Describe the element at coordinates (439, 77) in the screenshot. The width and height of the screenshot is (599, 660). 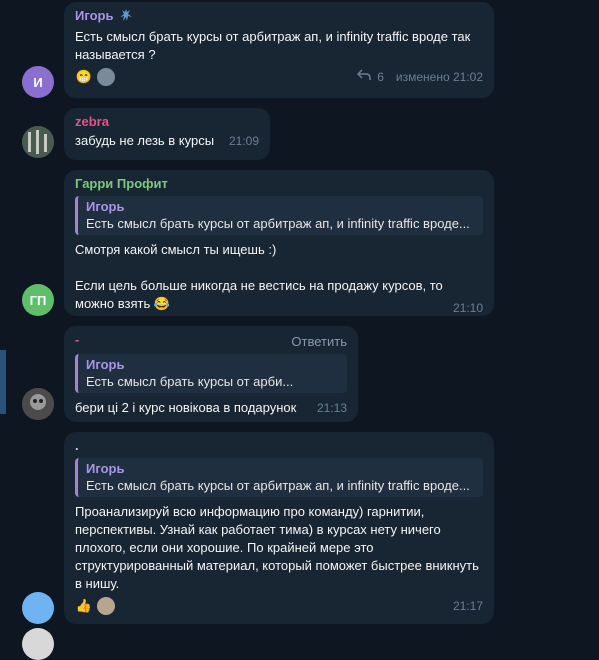
I see `edited-time: изменено 21:02` at that location.